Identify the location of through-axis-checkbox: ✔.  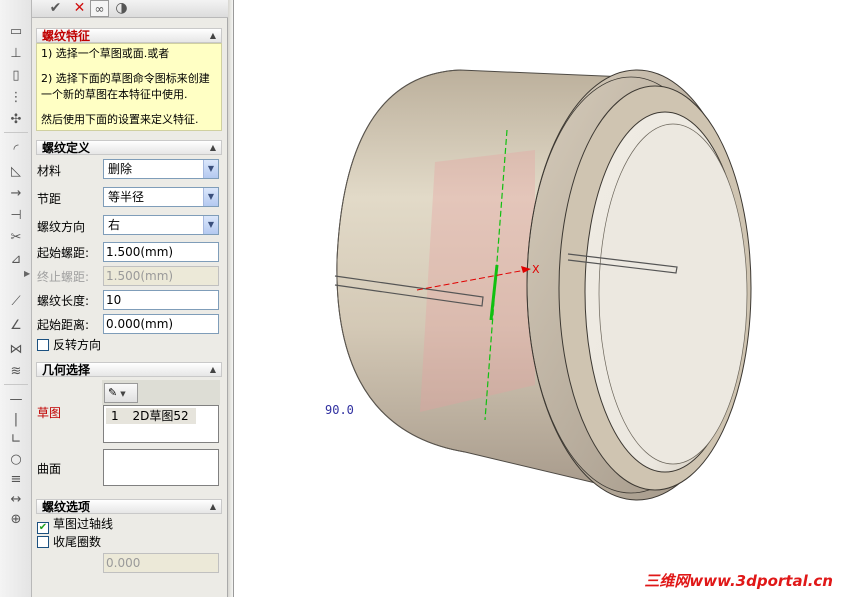
(43, 528).